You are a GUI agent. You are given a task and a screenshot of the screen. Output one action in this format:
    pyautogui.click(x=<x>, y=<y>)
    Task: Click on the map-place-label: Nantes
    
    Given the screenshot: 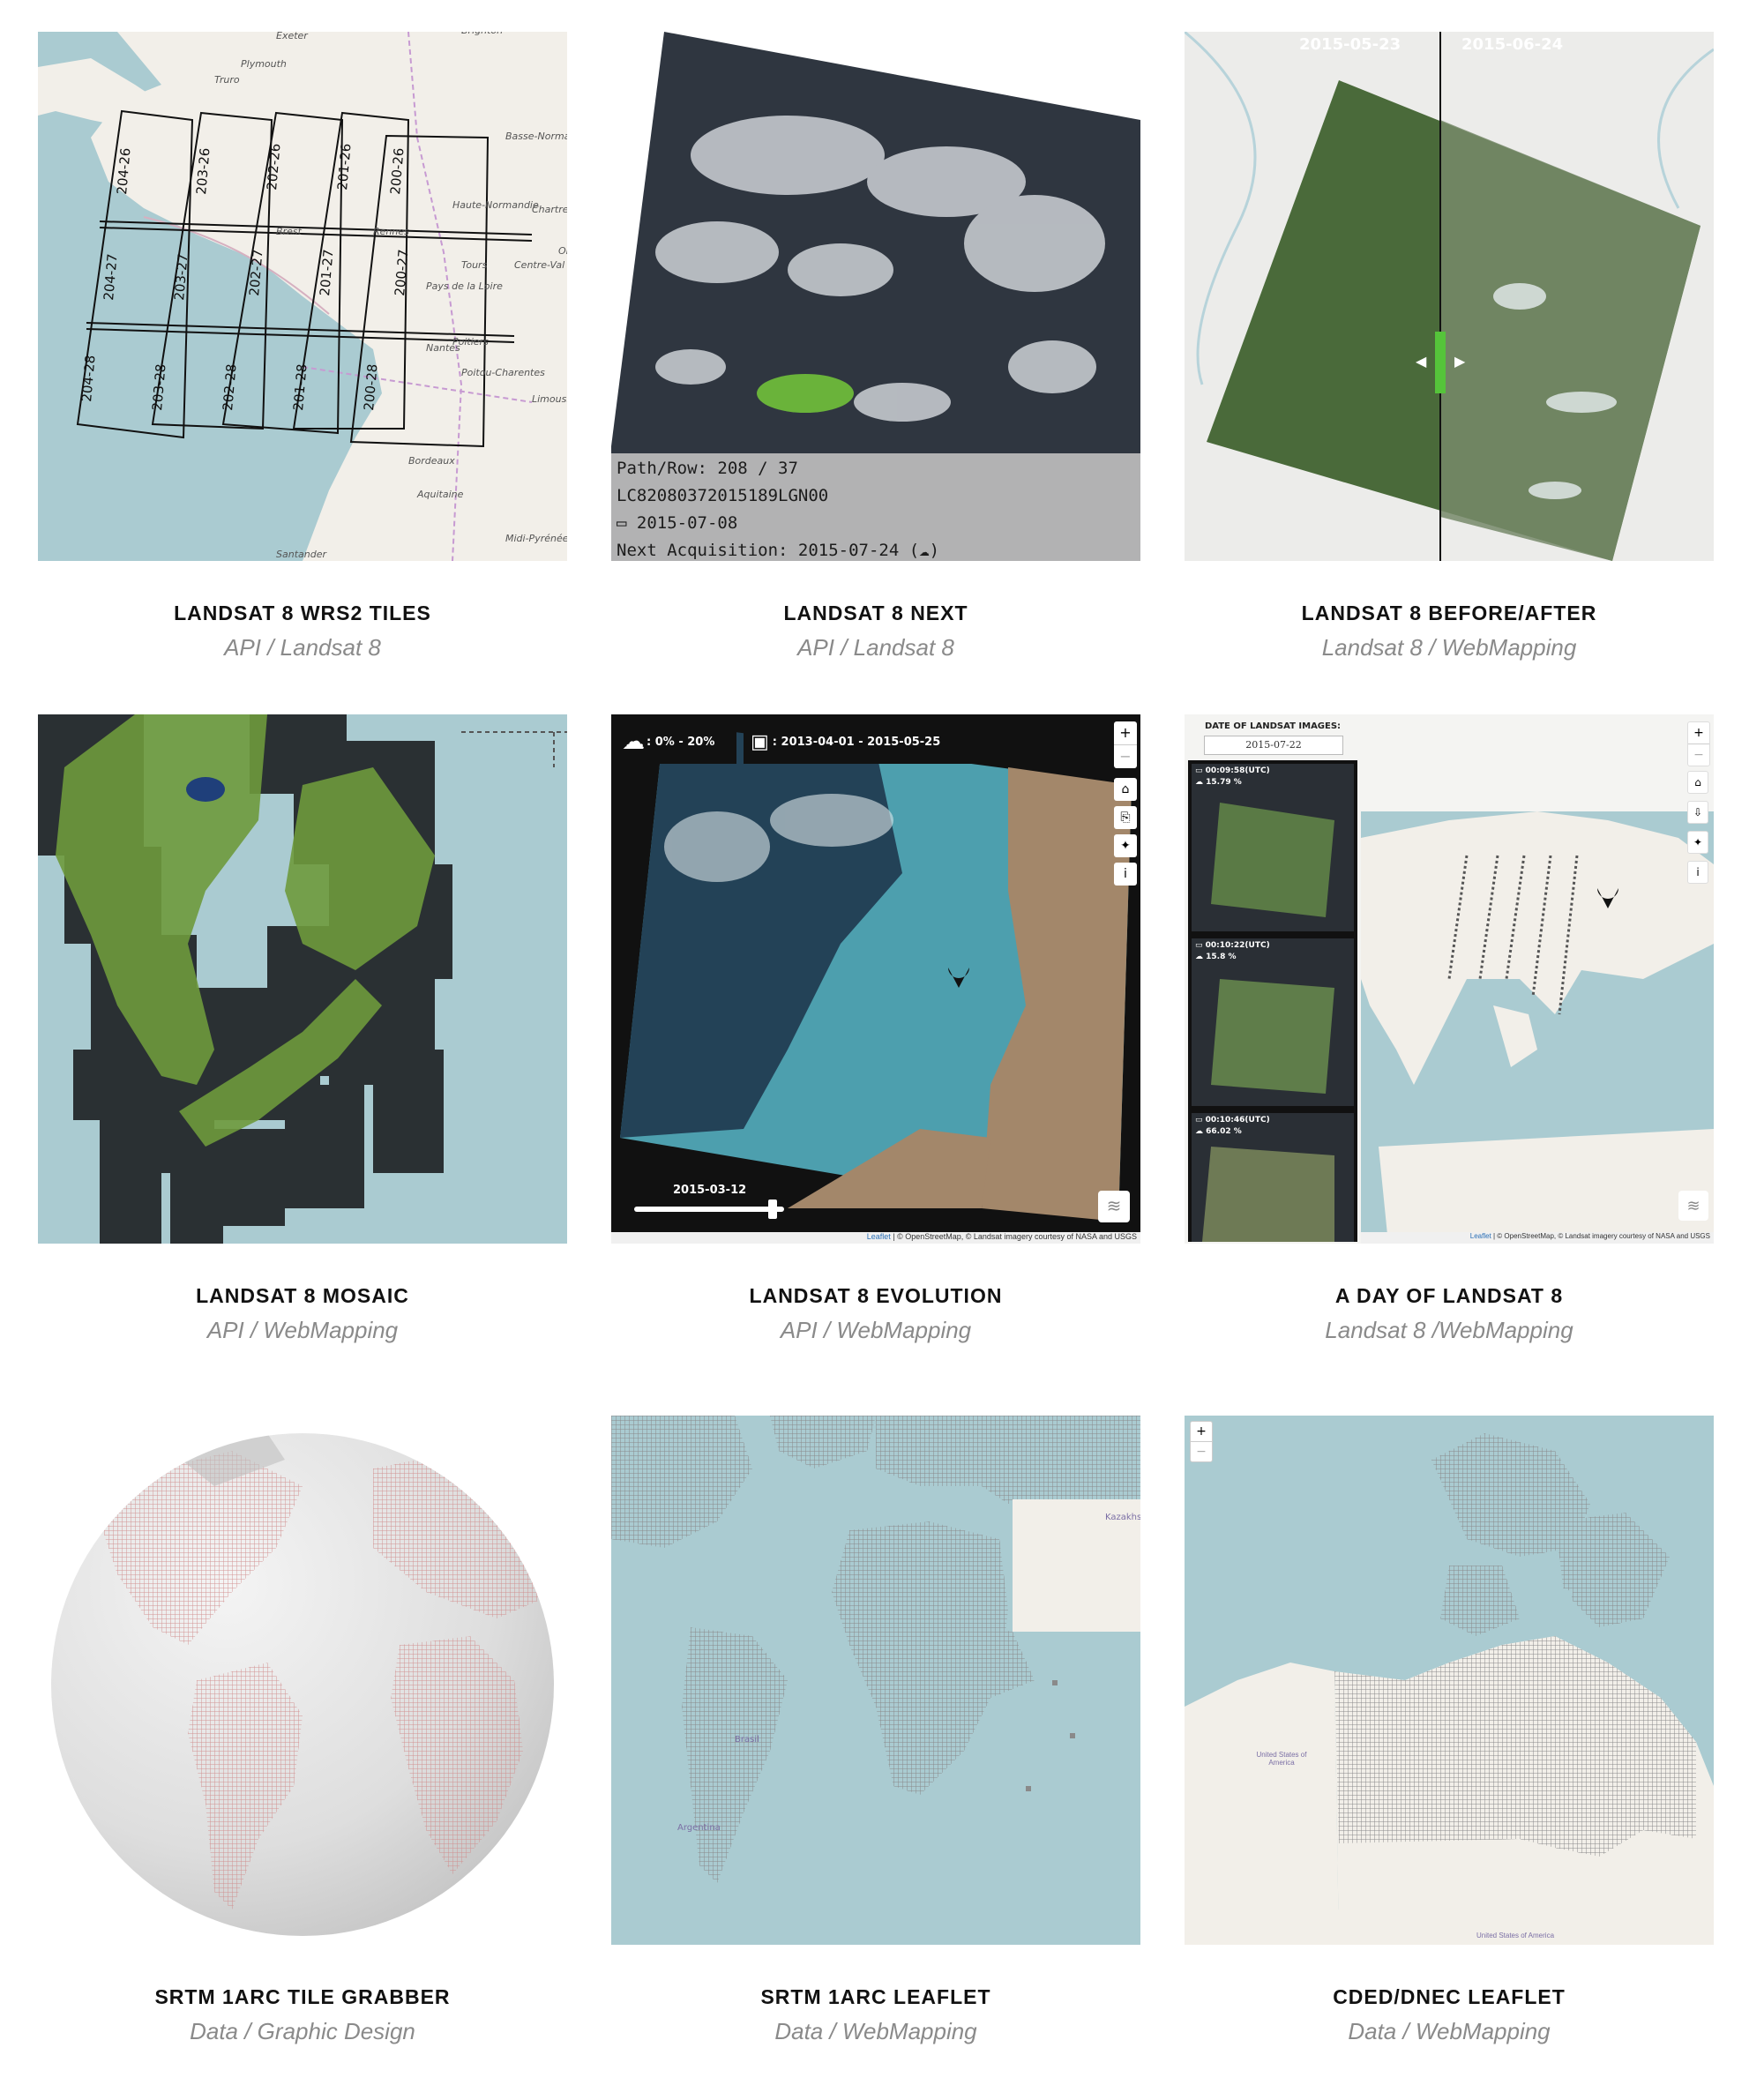 What is the action you would take?
    pyautogui.click(x=443, y=348)
    